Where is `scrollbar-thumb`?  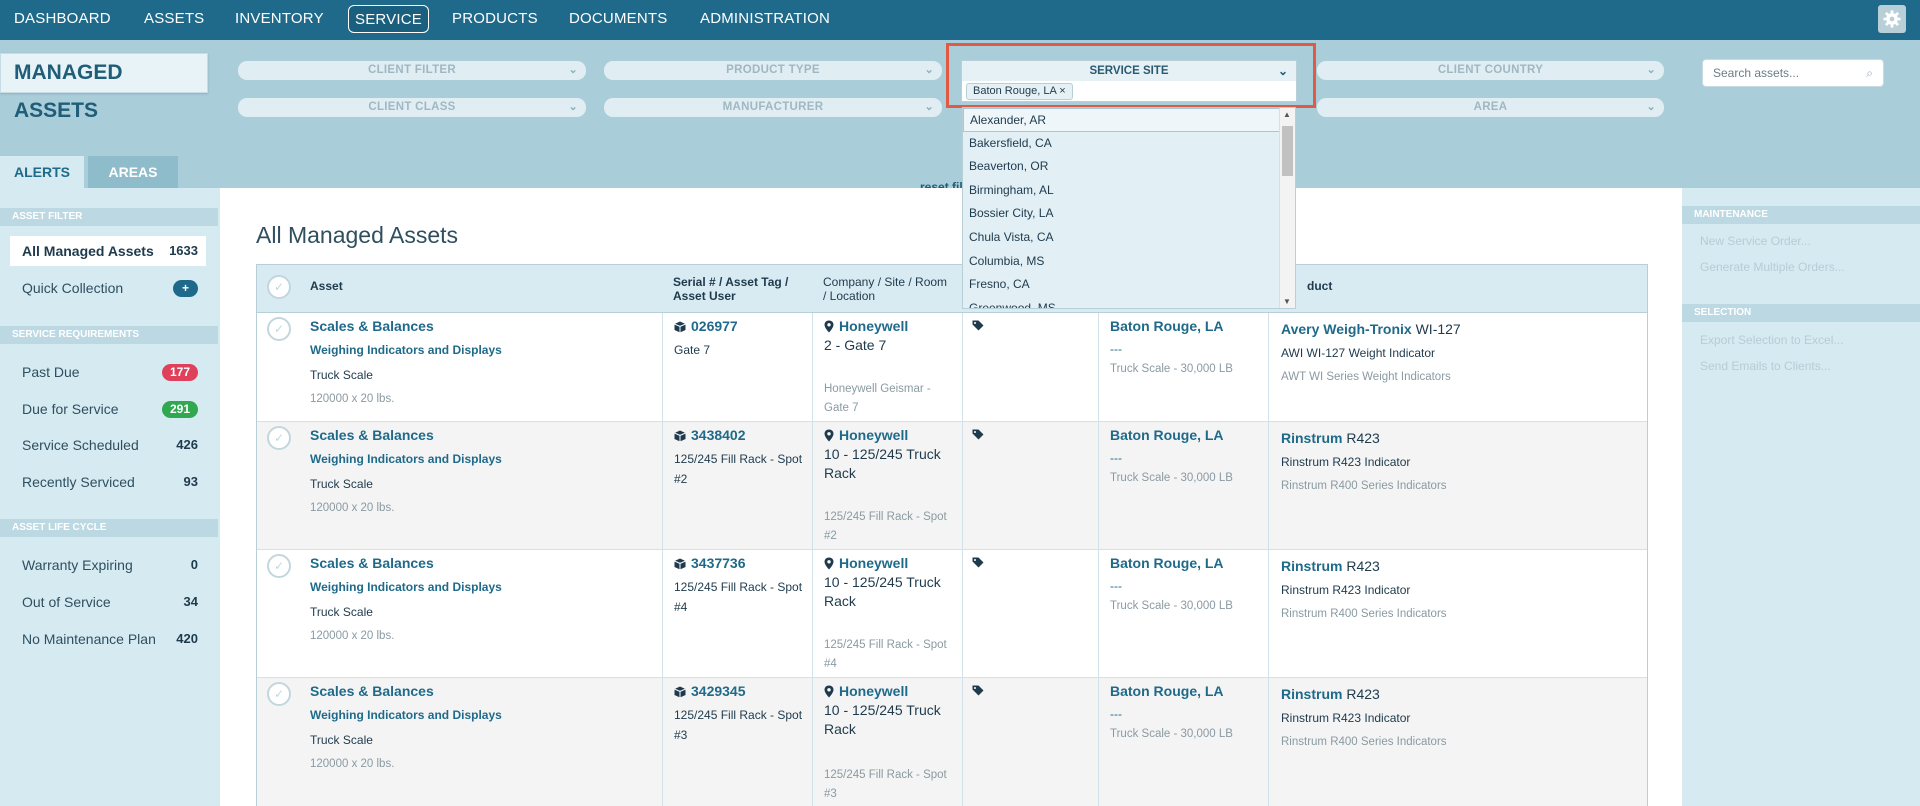 scrollbar-thumb is located at coordinates (1287, 151).